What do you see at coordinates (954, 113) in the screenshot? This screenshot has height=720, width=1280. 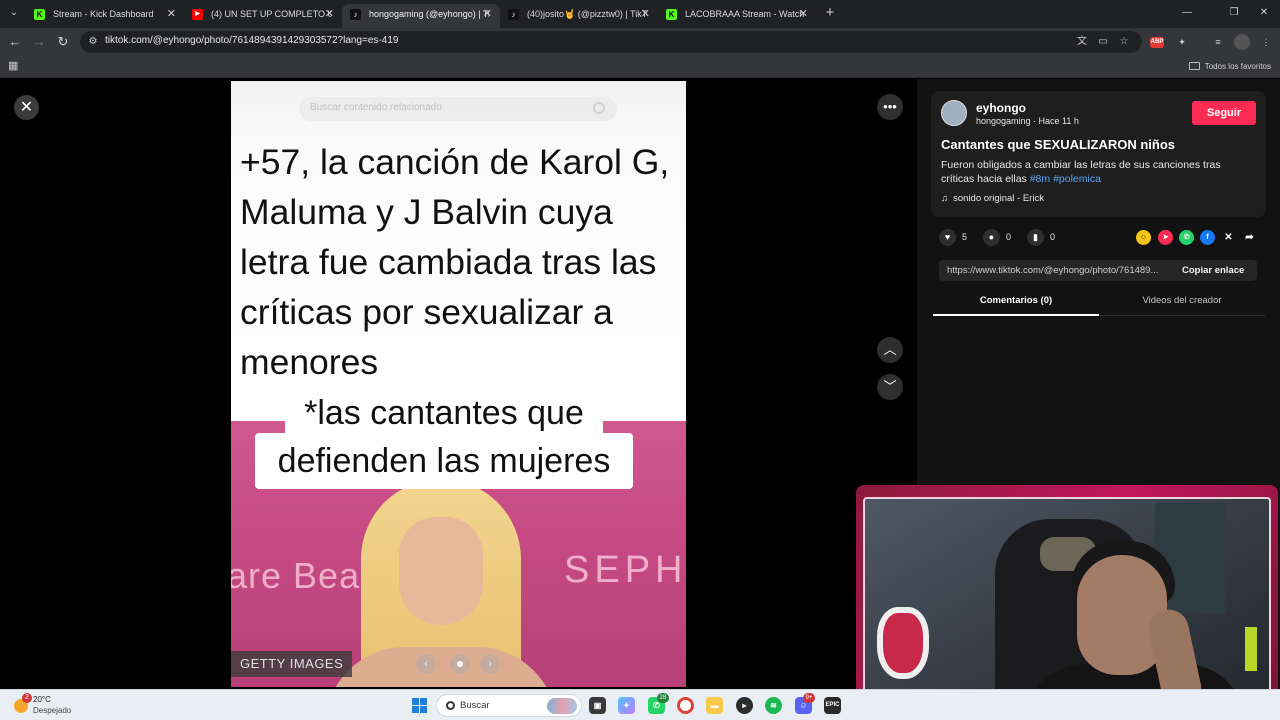 I see `author-avatar` at bounding box center [954, 113].